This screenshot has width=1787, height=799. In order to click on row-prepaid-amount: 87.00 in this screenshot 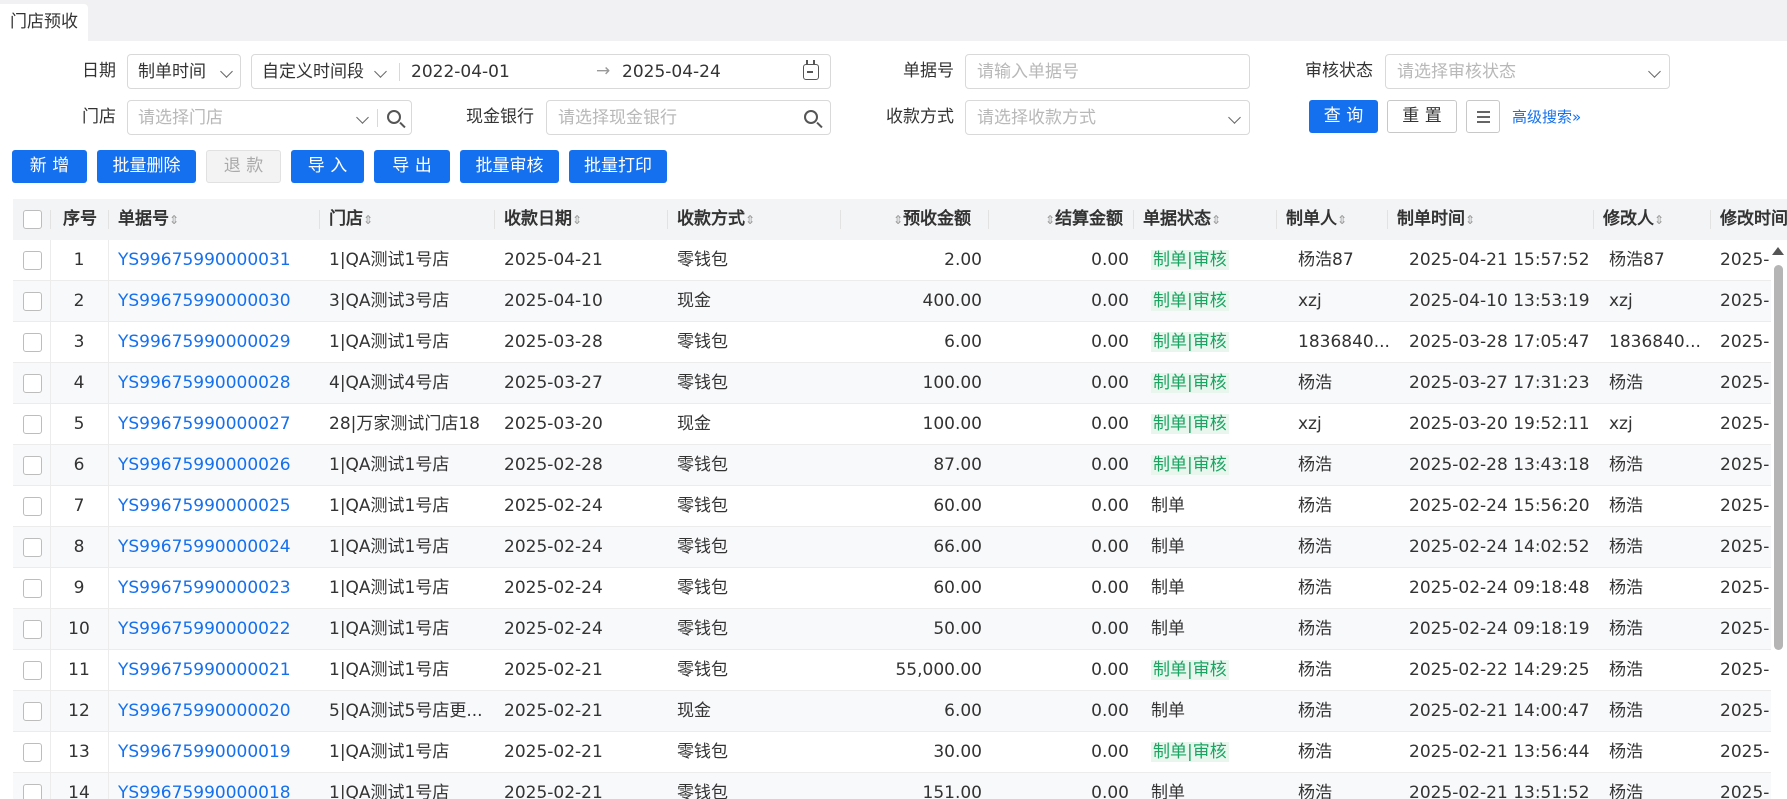, I will do `click(957, 465)`.